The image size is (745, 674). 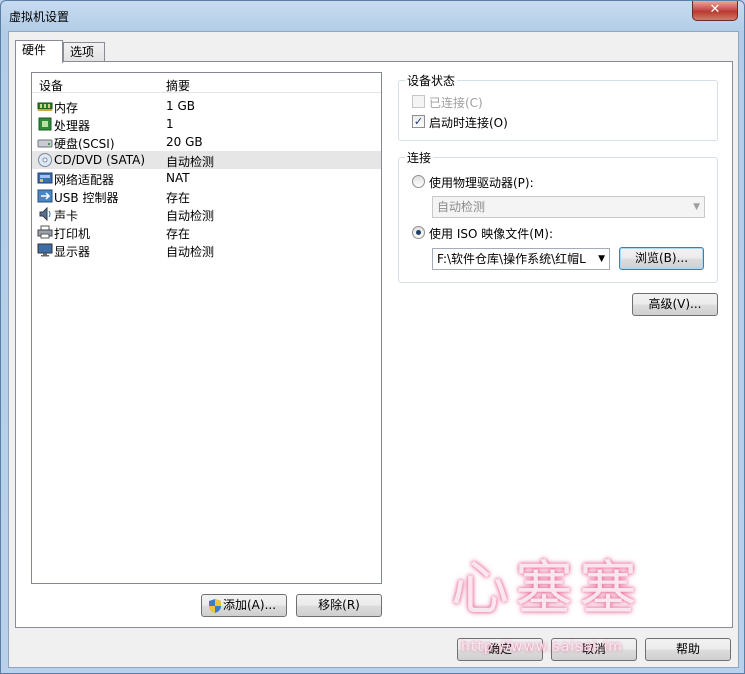 I want to click on physical-drive-select: 自动检测 ▼, so click(x=568, y=207).